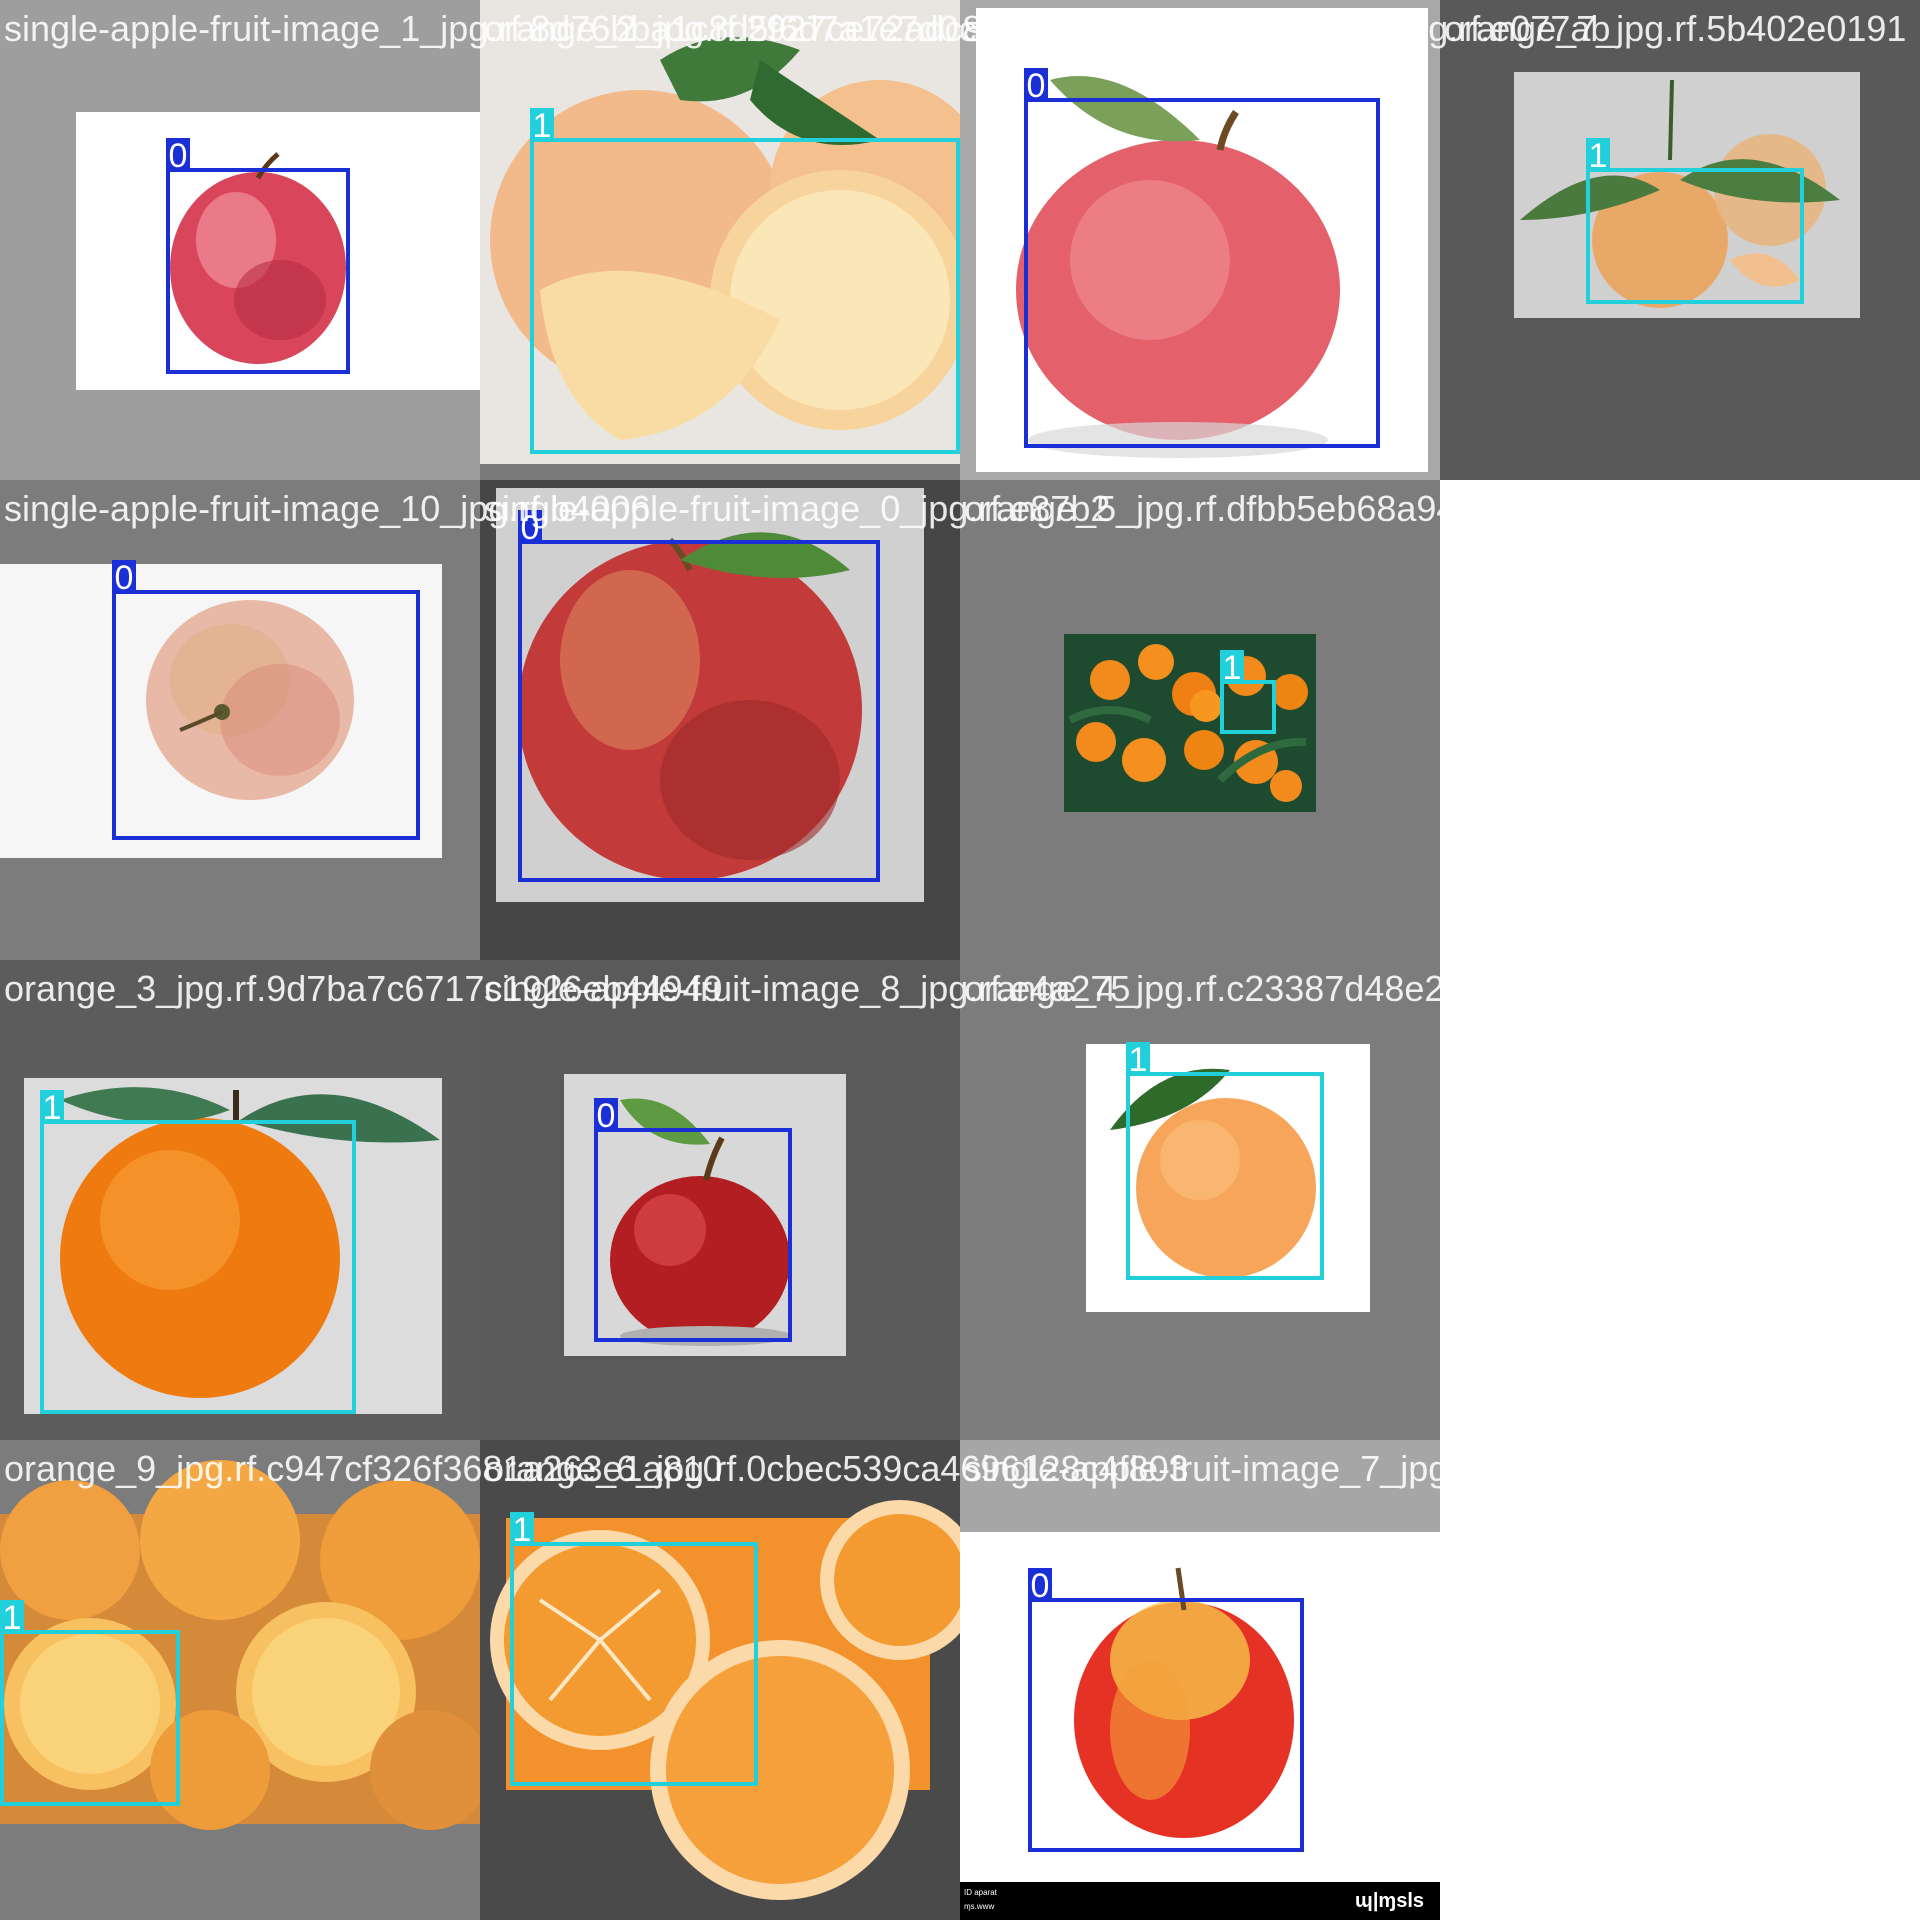 This screenshot has height=1920, width=1920. I want to click on tile-apple-1: 0, so click(240, 240).